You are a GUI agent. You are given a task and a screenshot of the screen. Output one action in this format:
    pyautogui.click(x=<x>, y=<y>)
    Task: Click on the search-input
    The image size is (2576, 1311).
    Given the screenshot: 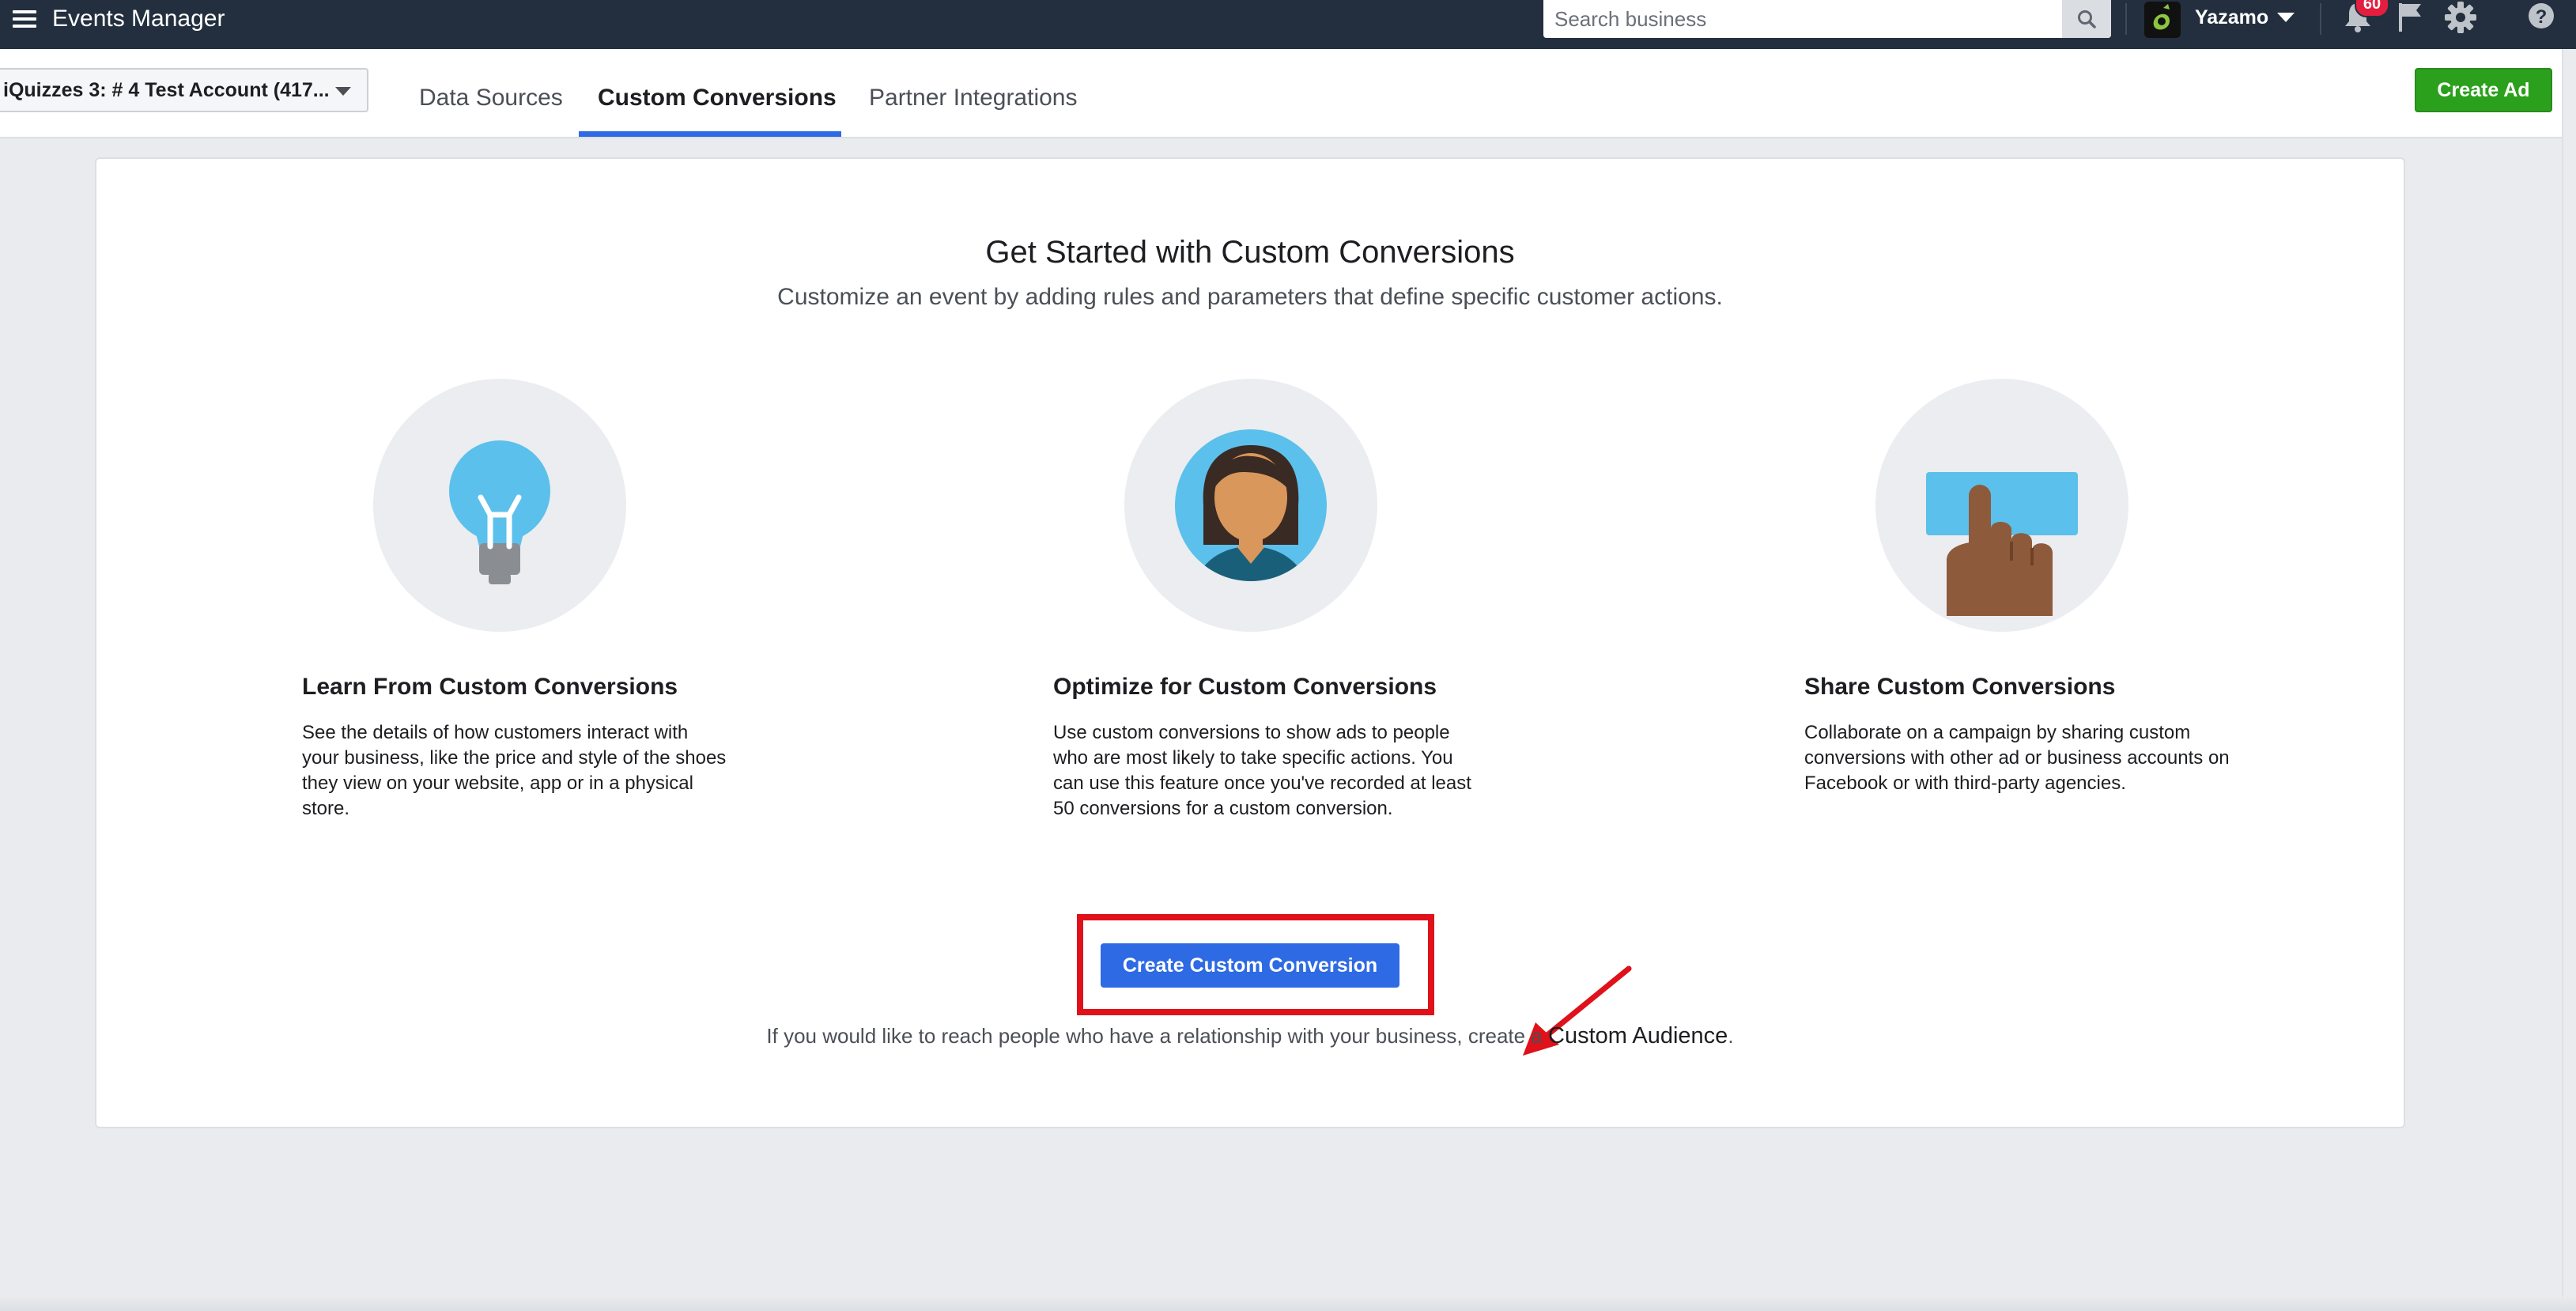 What is the action you would take?
    pyautogui.click(x=1807, y=19)
    